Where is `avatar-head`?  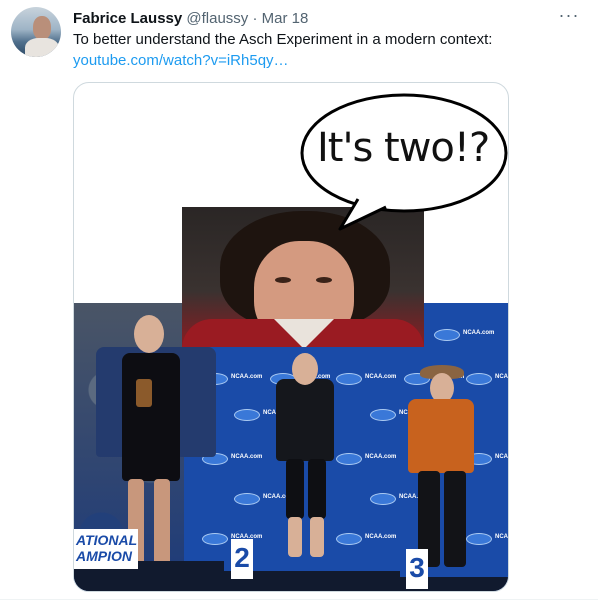
avatar-head is located at coordinates (42, 28).